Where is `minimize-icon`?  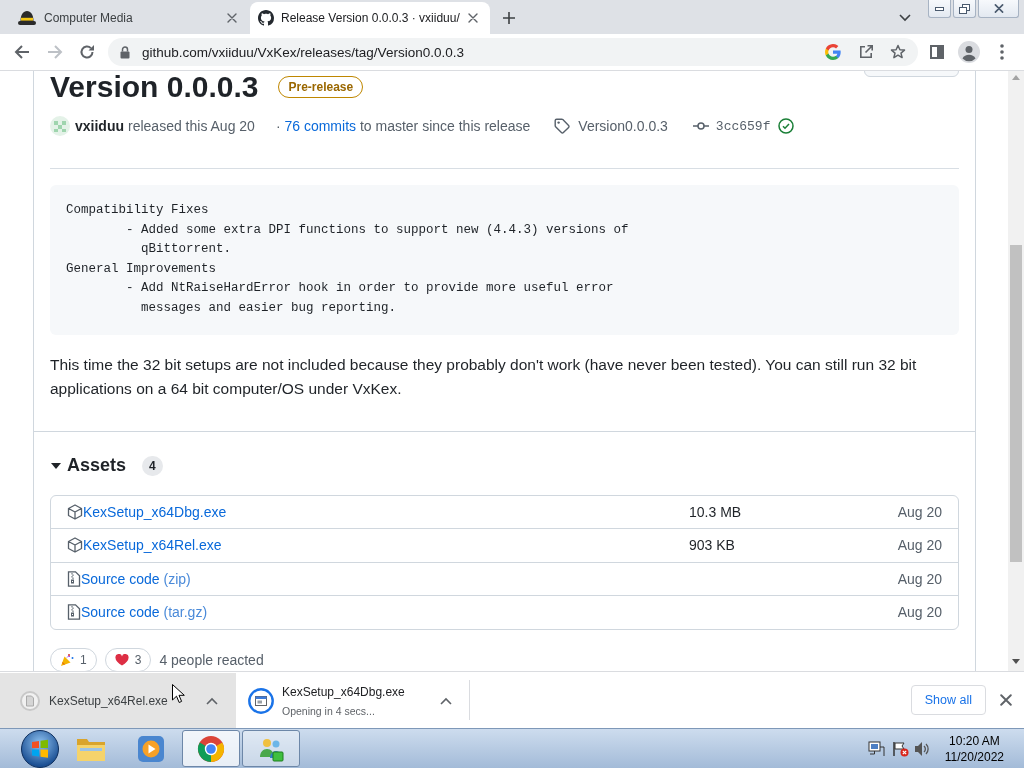
minimize-icon is located at coordinates (939, 8).